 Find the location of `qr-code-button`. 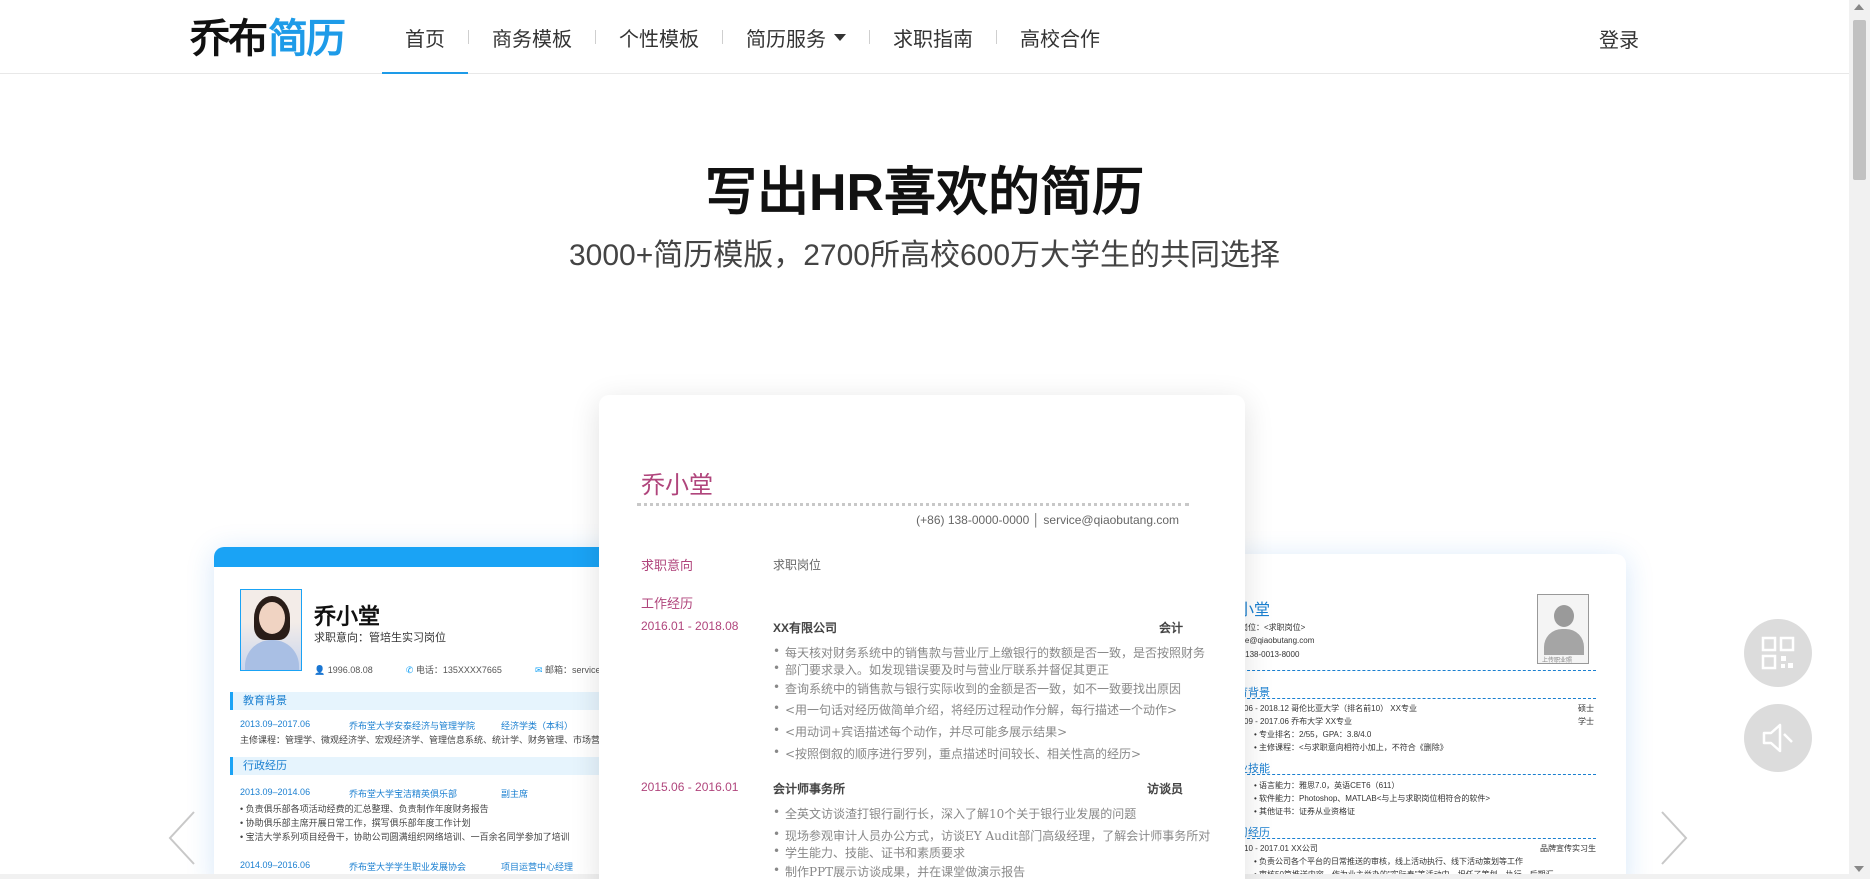

qr-code-button is located at coordinates (1778, 653).